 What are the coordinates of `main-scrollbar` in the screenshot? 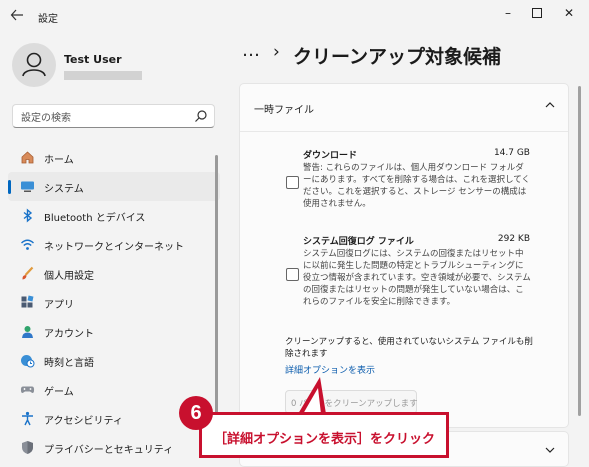 It's located at (579, 251).